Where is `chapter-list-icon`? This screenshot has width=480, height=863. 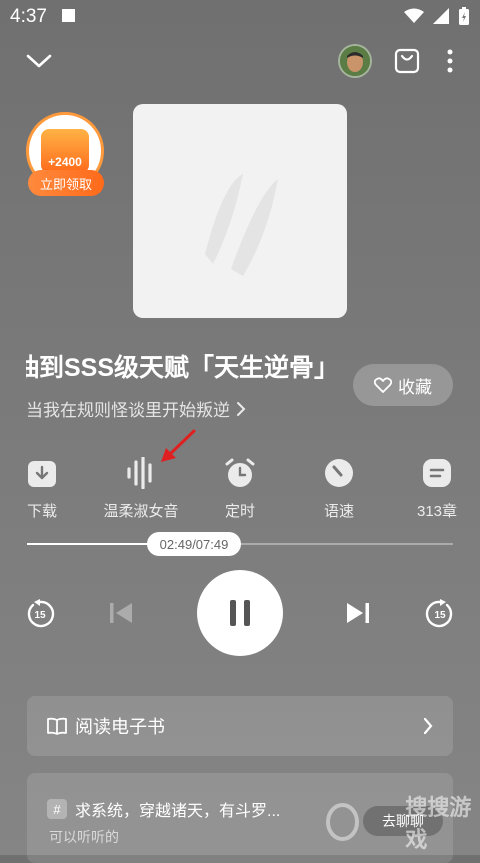 chapter-list-icon is located at coordinates (437, 473).